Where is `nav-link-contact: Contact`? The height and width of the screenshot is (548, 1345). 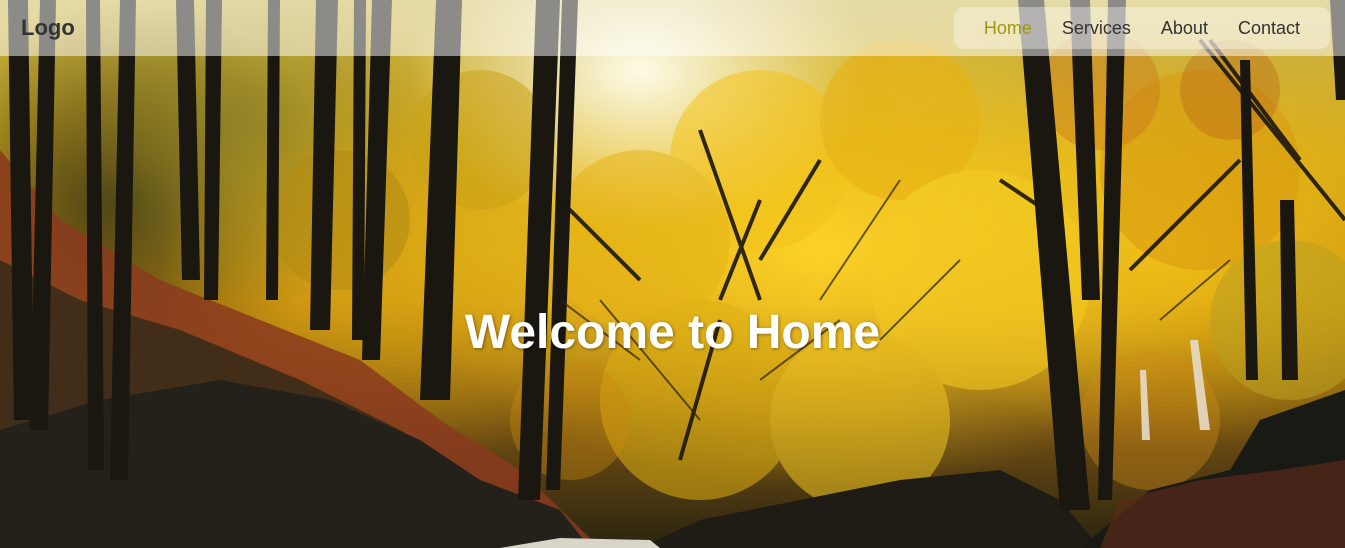
nav-link-contact: Contact is located at coordinates (1269, 28).